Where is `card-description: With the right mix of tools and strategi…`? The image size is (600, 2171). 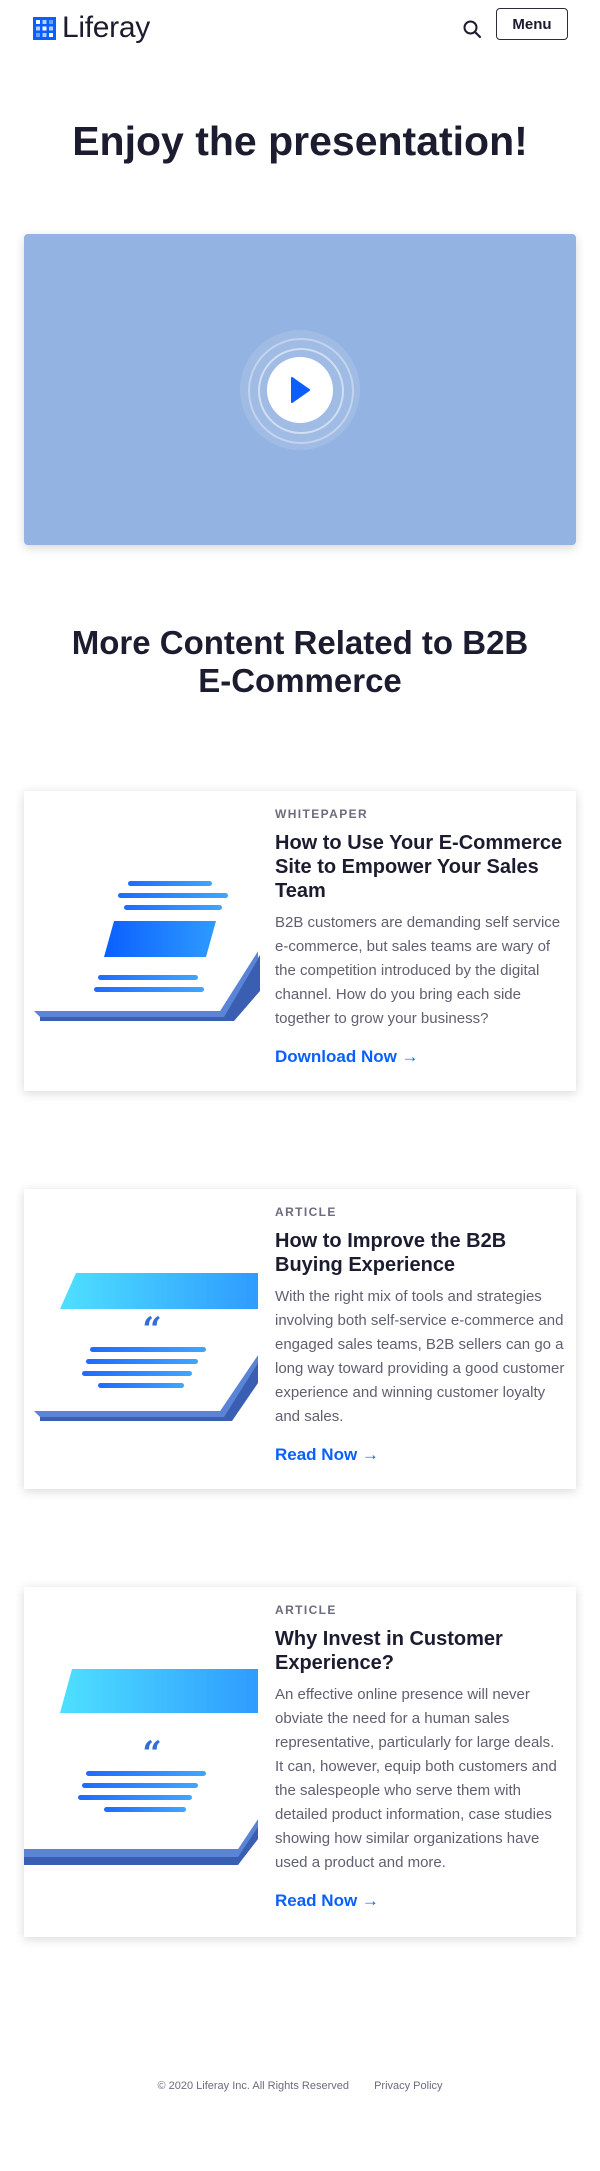
card-description: With the right mix of tools and strategi… is located at coordinates (420, 1356).